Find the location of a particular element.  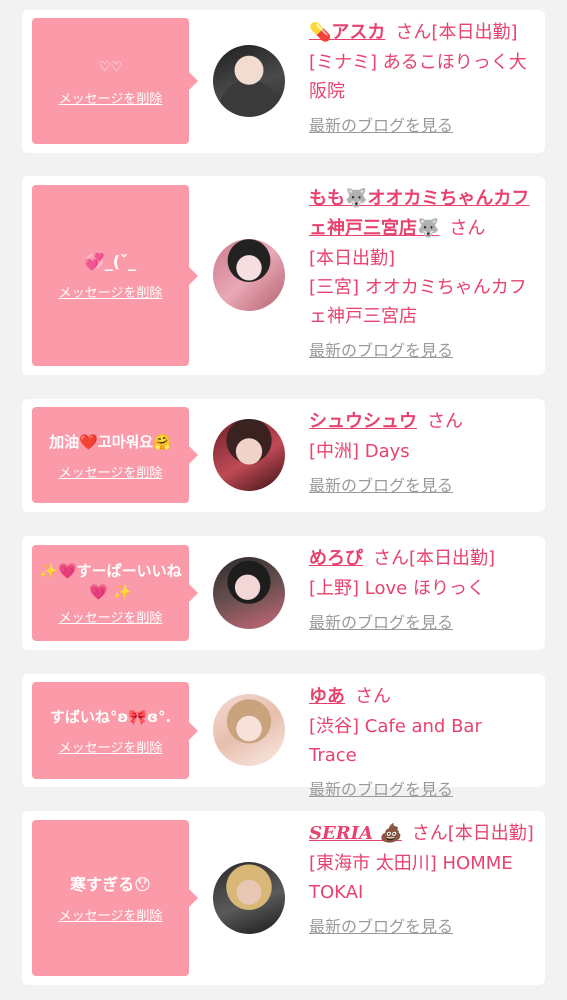

message-text: ♡♡ is located at coordinates (110, 67).